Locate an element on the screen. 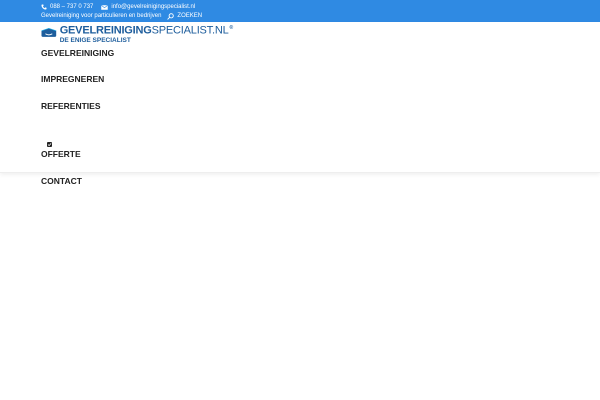 The image size is (600, 400). logo-mark-icon is located at coordinates (49, 32).